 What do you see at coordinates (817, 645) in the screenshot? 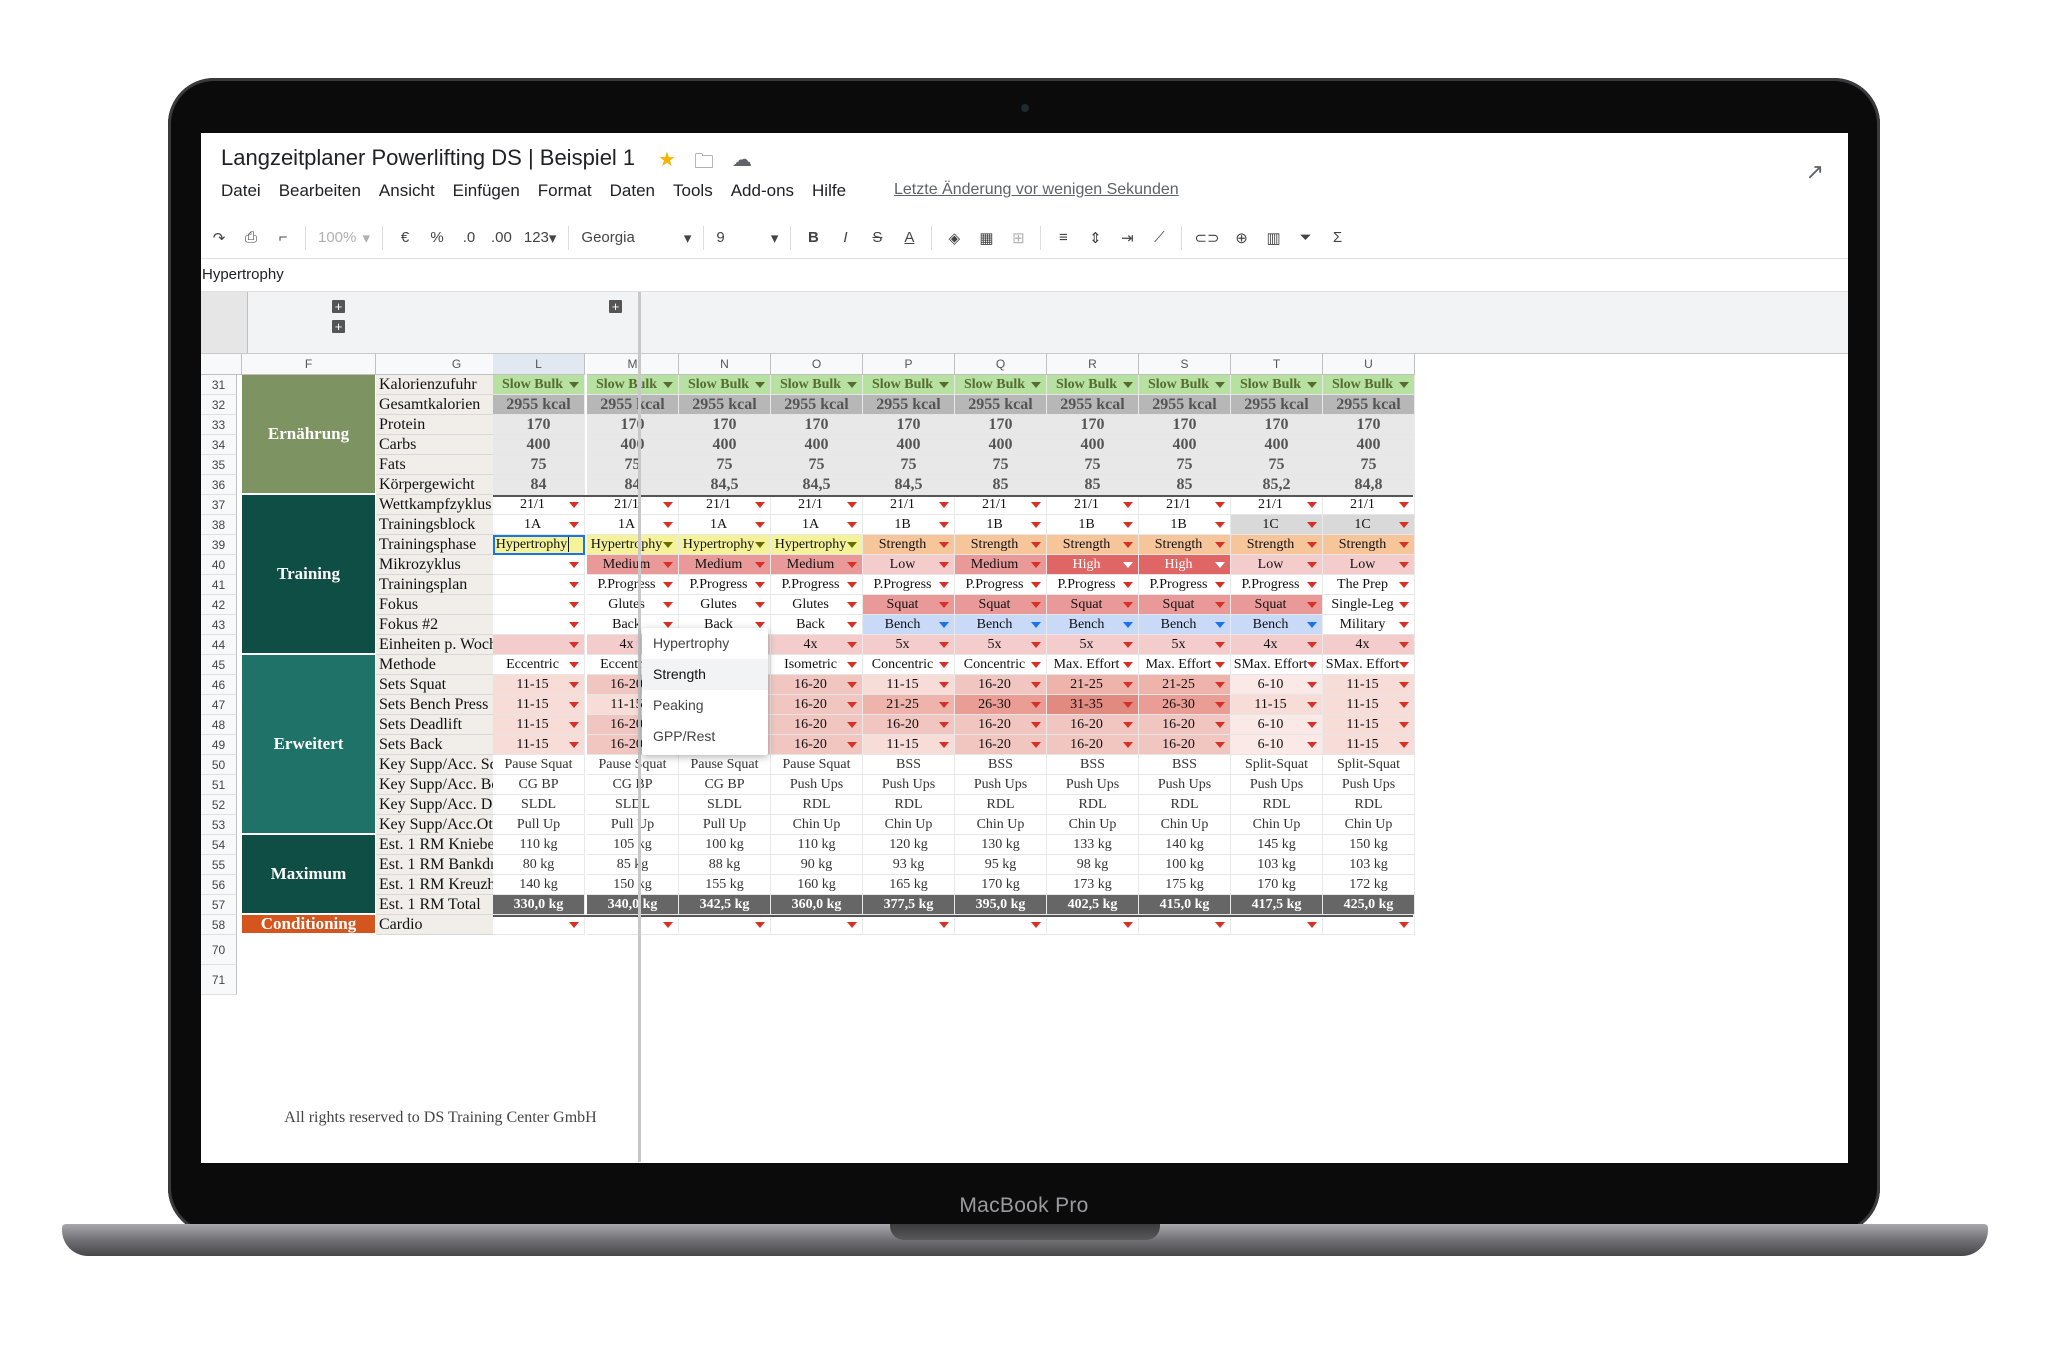
I see `data-cell: 4x` at bounding box center [817, 645].